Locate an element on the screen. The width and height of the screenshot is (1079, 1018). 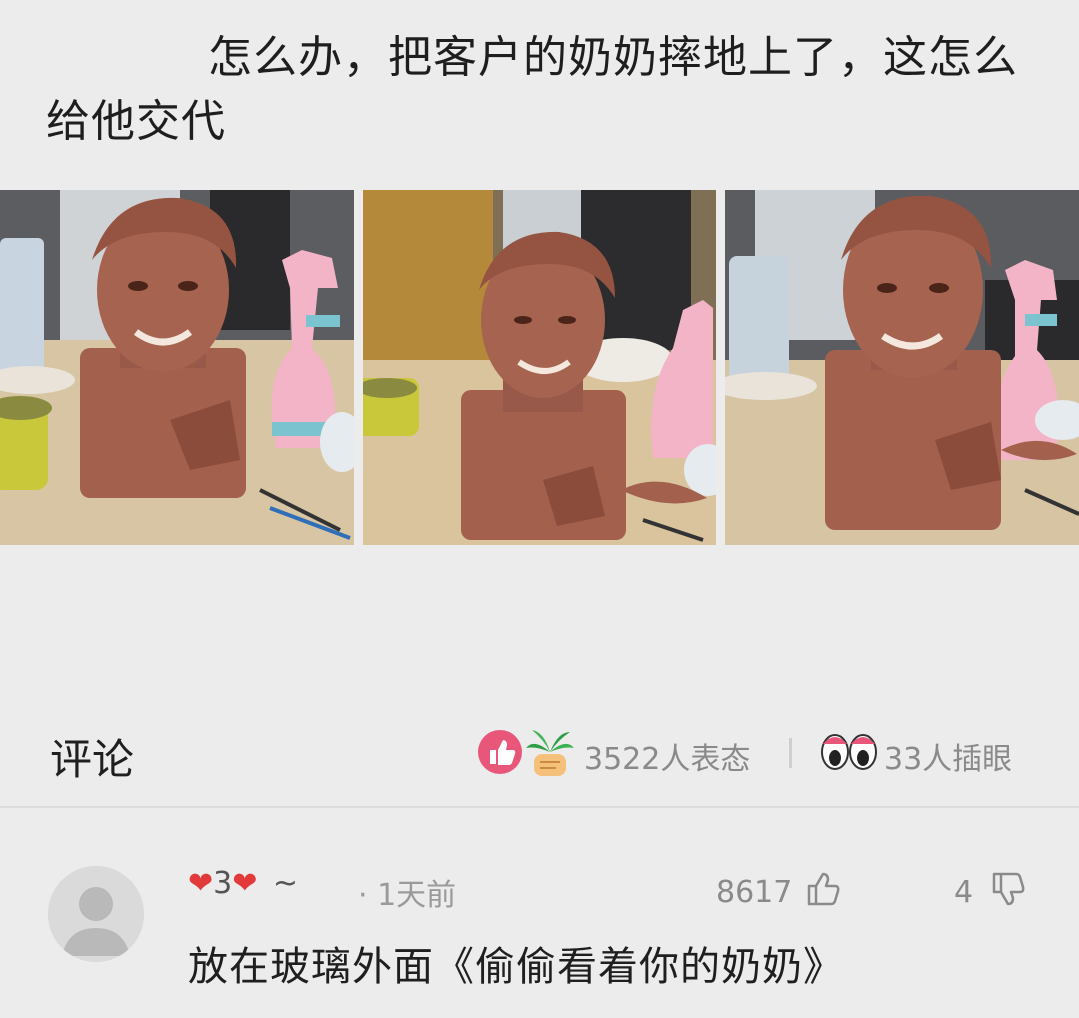
username-heart-count: 3 is located at coordinates (223, 883).